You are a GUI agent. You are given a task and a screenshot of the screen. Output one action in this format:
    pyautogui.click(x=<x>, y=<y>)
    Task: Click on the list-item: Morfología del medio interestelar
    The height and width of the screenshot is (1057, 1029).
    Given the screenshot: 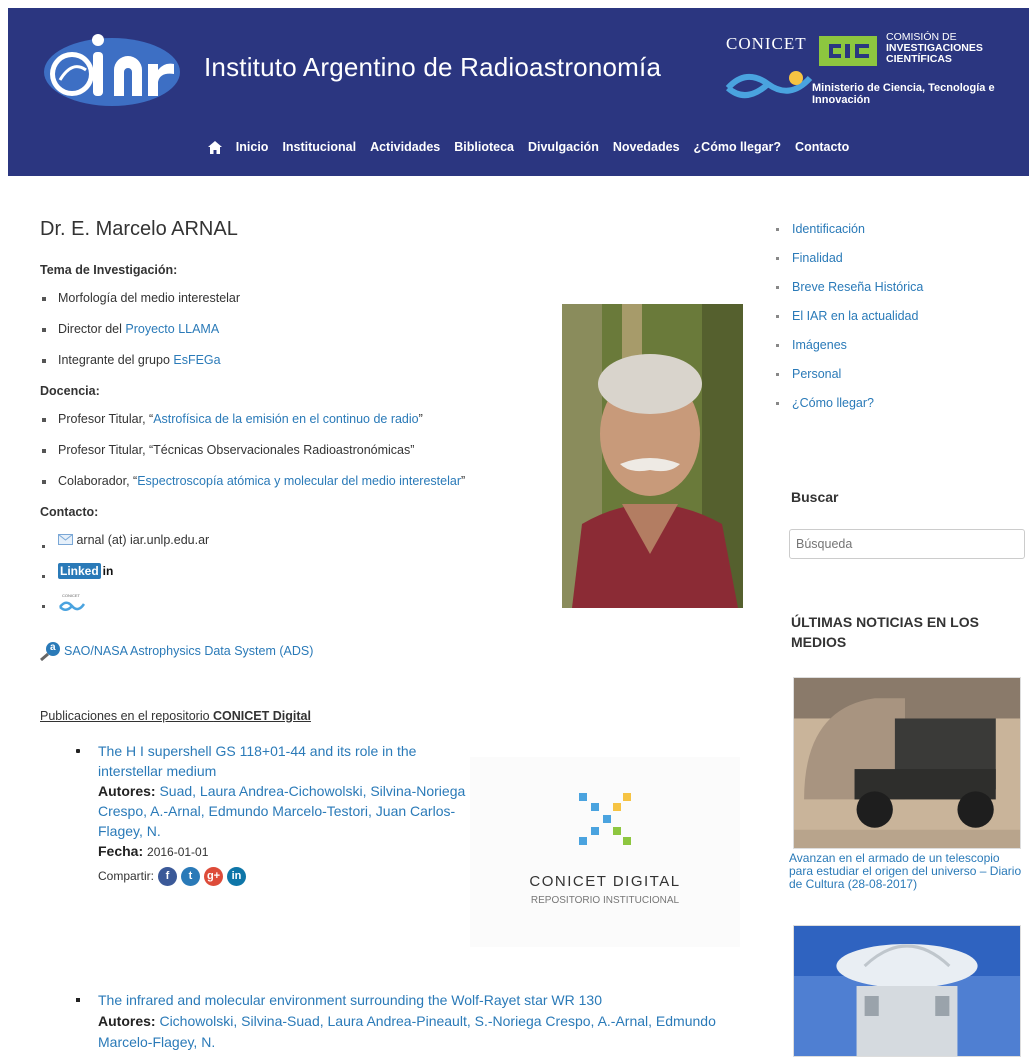 What is the action you would take?
    pyautogui.click(x=390, y=298)
    